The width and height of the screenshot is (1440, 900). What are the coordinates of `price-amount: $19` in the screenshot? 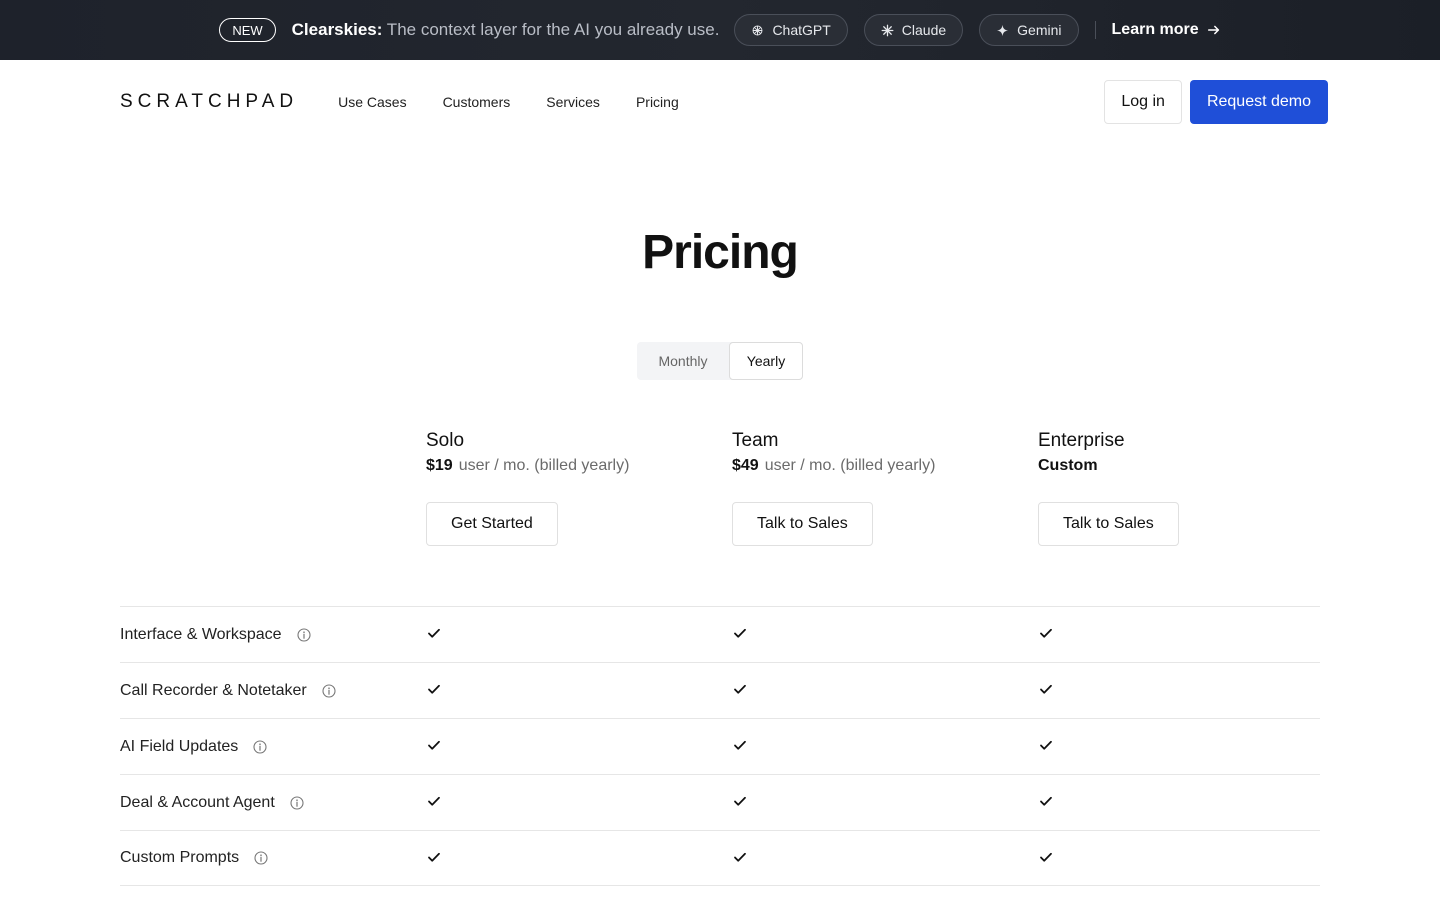 It's located at (439, 465).